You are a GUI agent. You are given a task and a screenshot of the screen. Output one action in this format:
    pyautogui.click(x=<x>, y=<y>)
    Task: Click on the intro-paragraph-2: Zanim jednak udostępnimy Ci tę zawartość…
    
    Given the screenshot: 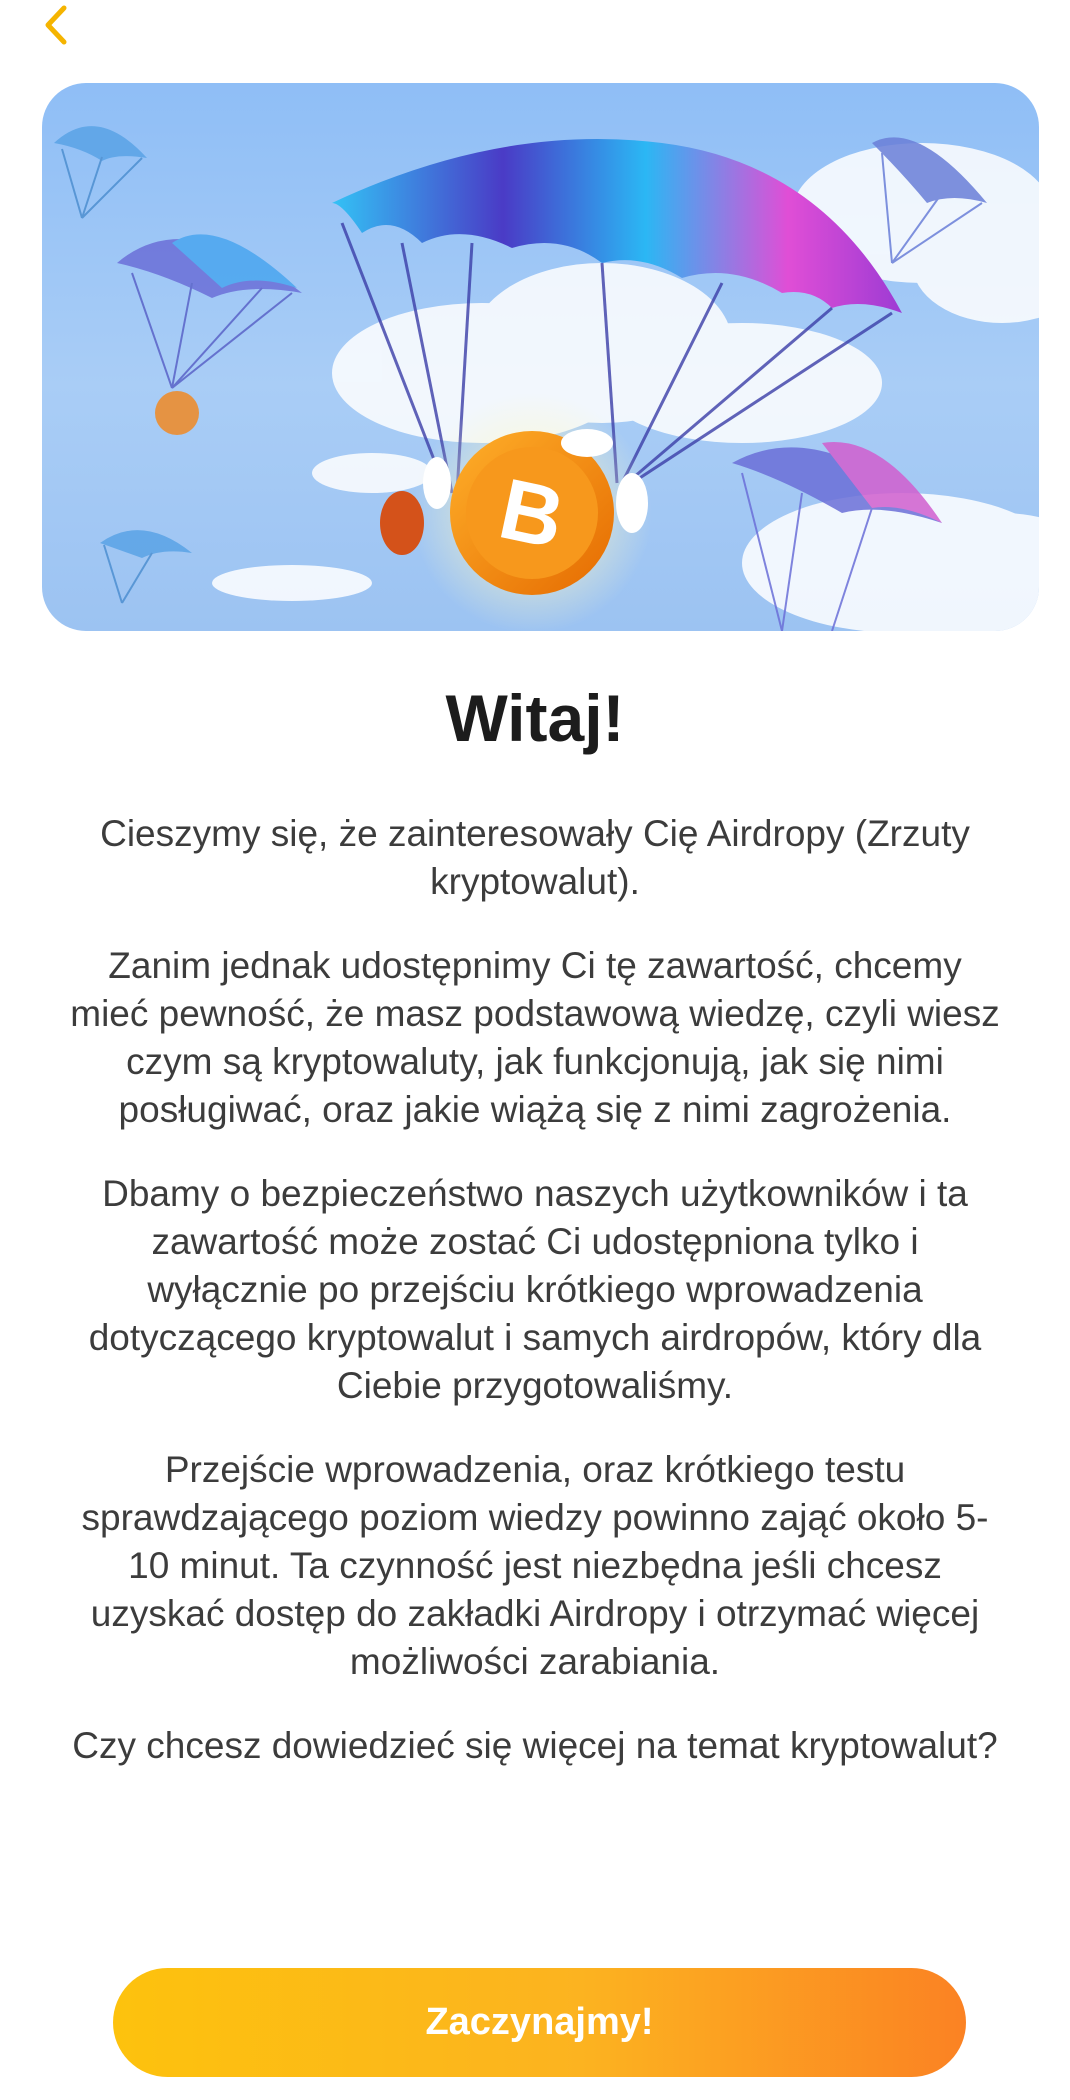 What is the action you would take?
    pyautogui.click(x=535, y=1037)
    